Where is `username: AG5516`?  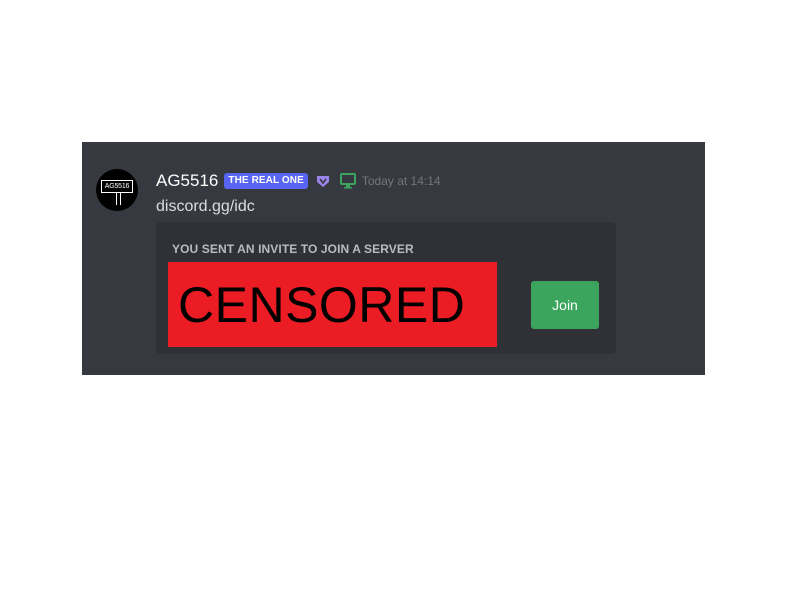
username: AG5516 is located at coordinates (187, 181).